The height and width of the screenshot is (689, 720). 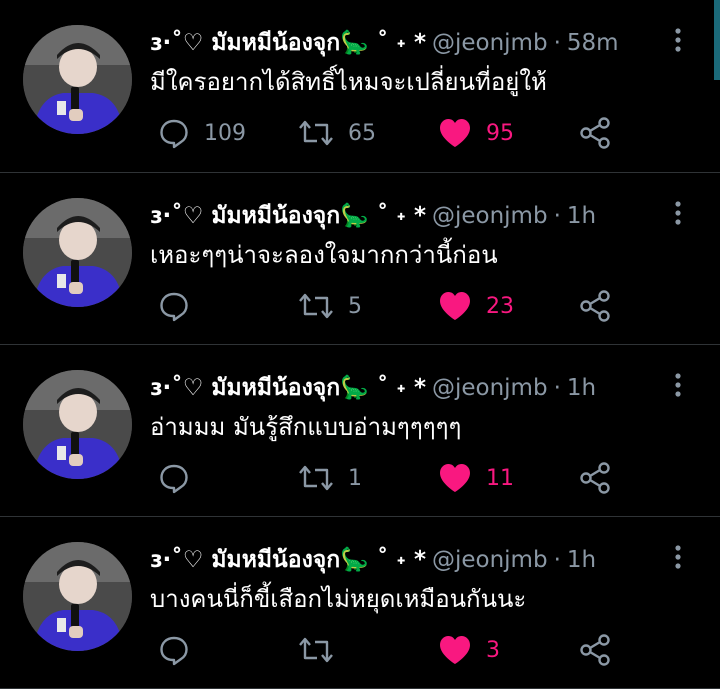 What do you see at coordinates (348, 82) in the screenshot?
I see `tweet-text: มีใครอยากได้สิทธิ์ไหมจะเปลี่ยนที่อยู่ให้` at bounding box center [348, 82].